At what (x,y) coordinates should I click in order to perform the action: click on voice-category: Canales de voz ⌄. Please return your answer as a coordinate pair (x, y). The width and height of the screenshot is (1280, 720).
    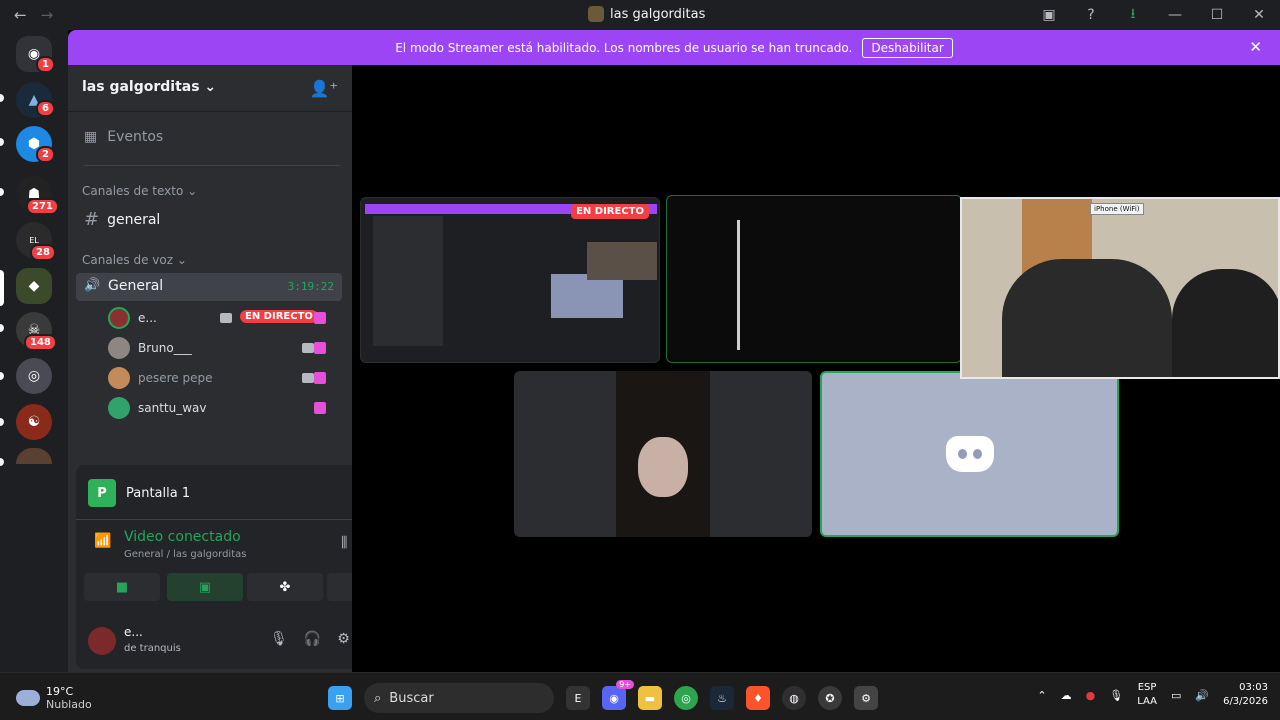
    Looking at the image, I should click on (134, 260).